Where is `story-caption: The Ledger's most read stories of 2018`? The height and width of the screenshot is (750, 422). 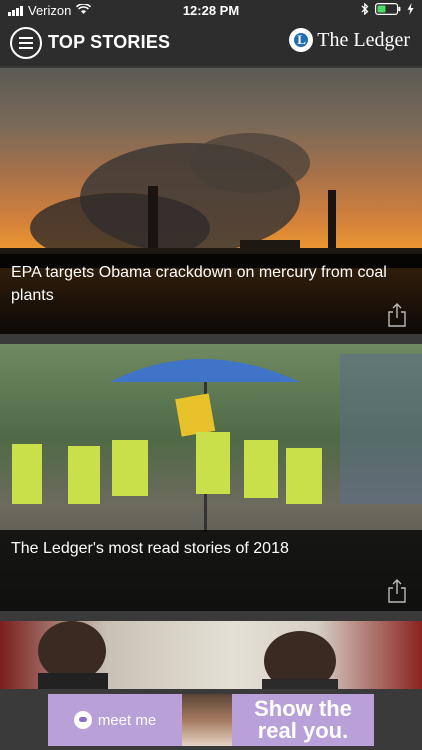 story-caption: The Ledger's most read stories of 2018 is located at coordinates (211, 570).